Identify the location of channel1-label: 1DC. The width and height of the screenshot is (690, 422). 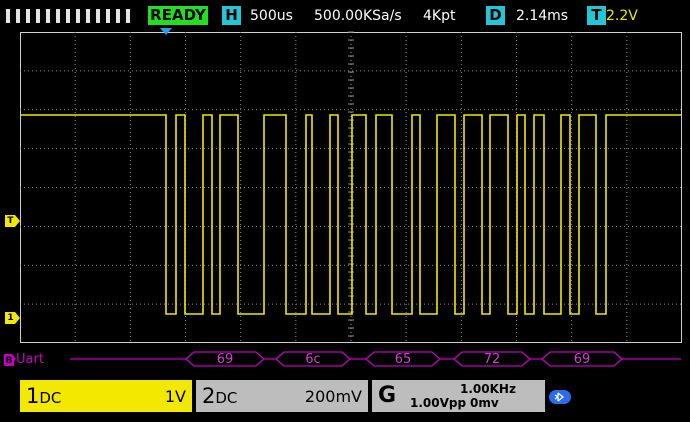
(44, 396).